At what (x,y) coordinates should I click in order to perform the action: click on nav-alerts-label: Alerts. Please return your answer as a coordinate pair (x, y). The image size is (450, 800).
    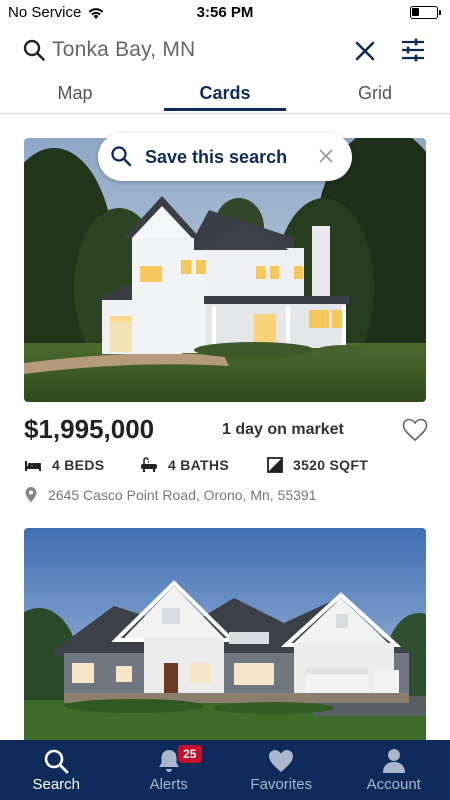
    Looking at the image, I should click on (168, 784).